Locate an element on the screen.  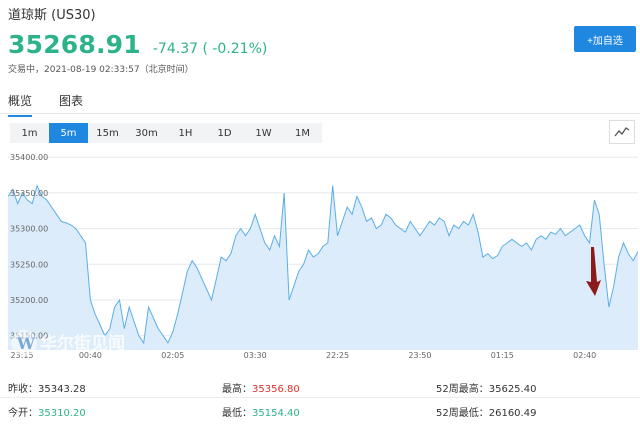
x-tick-label: 01:15 is located at coordinates (502, 355).